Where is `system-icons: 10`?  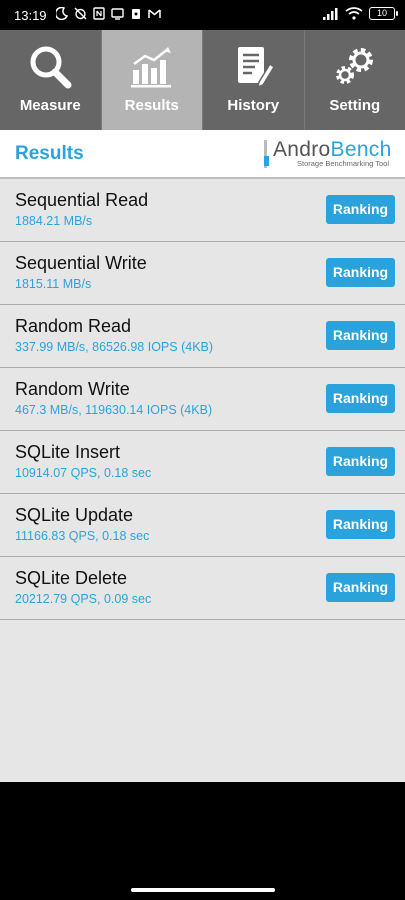
system-icons: 10 is located at coordinates (360, 13).